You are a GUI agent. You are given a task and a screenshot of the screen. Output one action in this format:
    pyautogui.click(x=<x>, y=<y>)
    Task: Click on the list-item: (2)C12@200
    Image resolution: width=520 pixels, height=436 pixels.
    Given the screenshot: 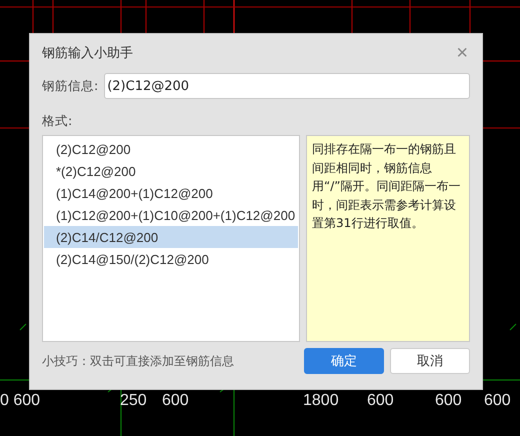 What is the action you would take?
    pyautogui.click(x=171, y=149)
    